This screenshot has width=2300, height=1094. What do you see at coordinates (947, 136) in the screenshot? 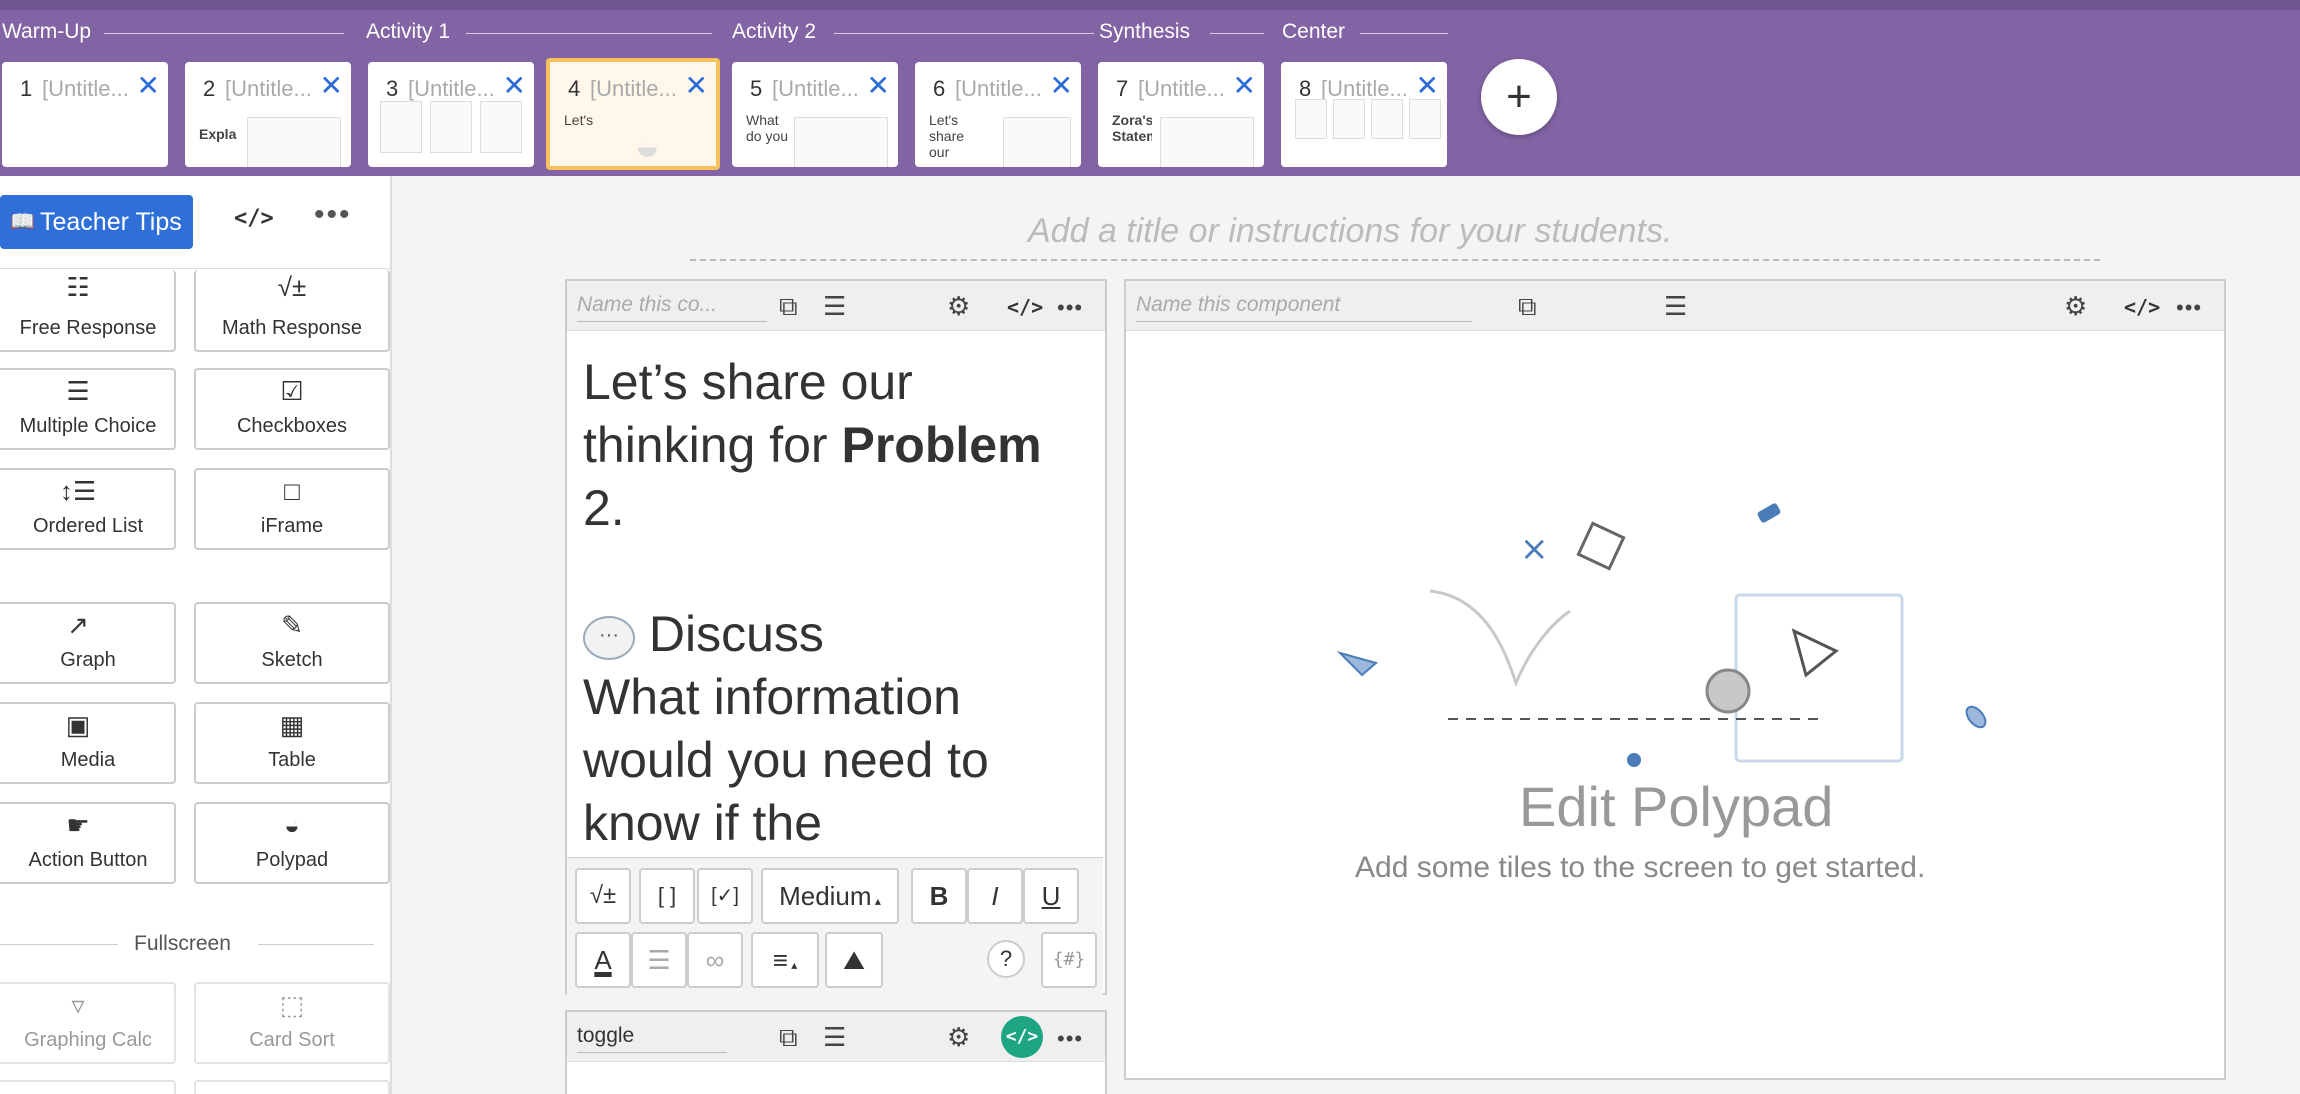
I see `screen-snippet: Let's share our` at bounding box center [947, 136].